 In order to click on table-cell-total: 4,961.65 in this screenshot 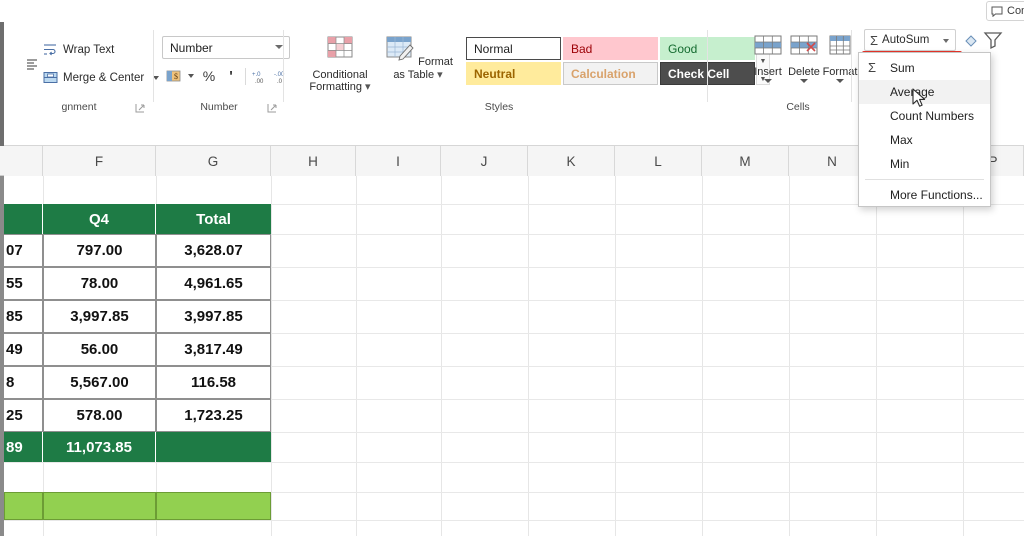, I will do `click(213, 283)`.